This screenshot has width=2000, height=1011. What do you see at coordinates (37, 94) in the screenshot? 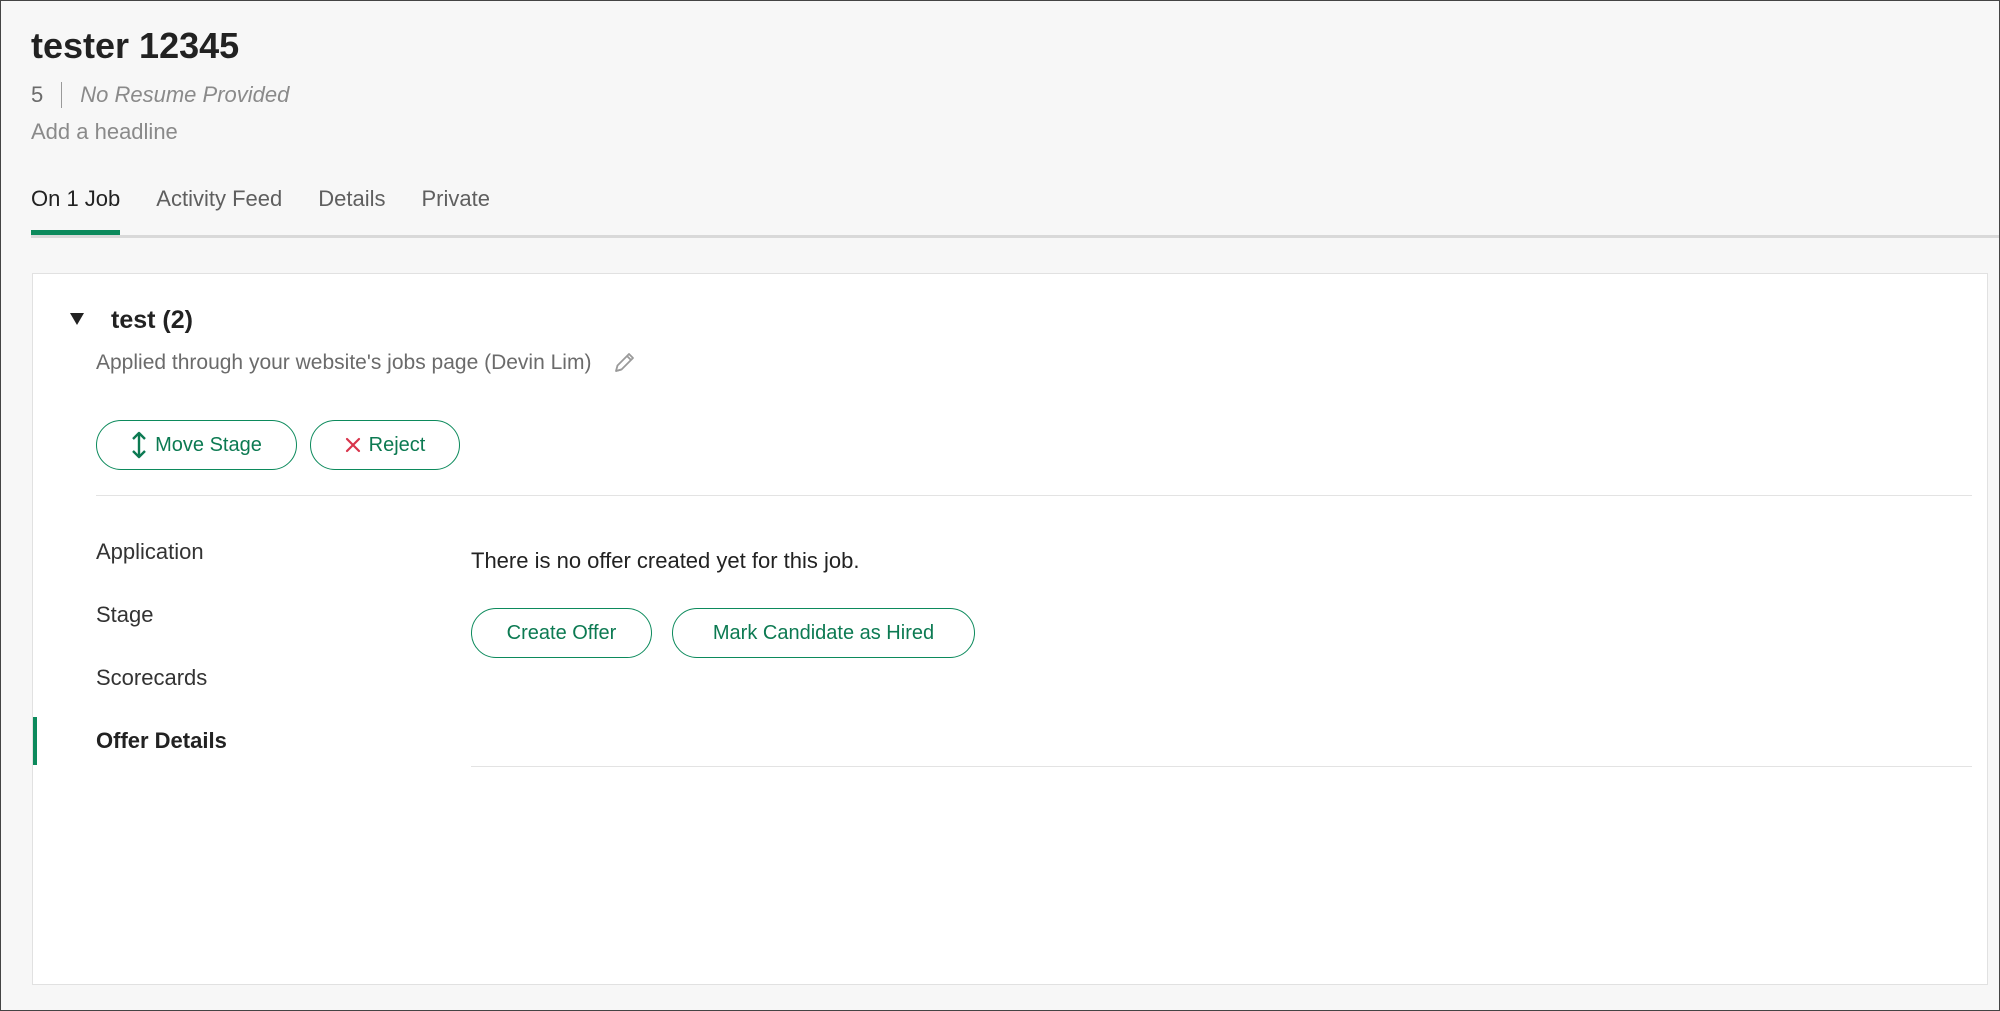
I see `candidate-id: 5` at bounding box center [37, 94].